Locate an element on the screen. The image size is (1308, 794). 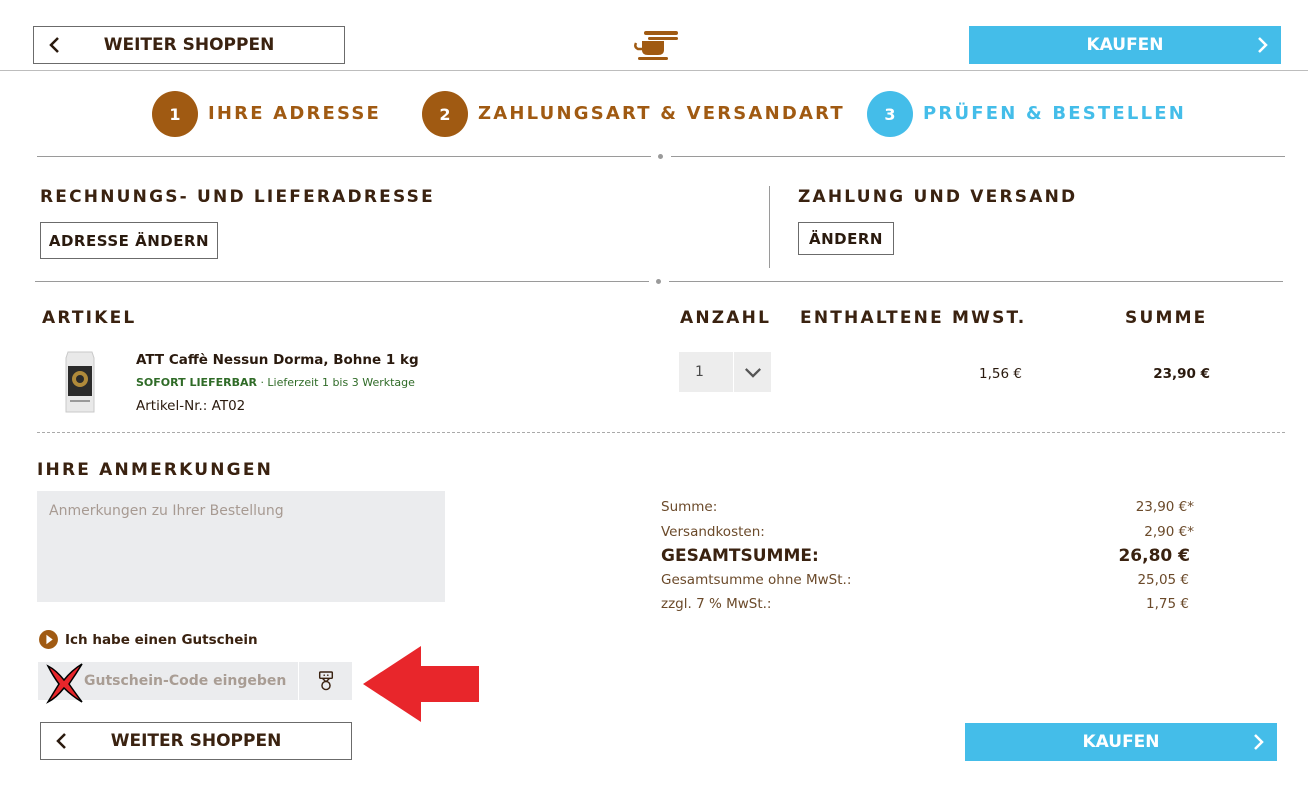
voucher-icon is located at coordinates (325, 681).